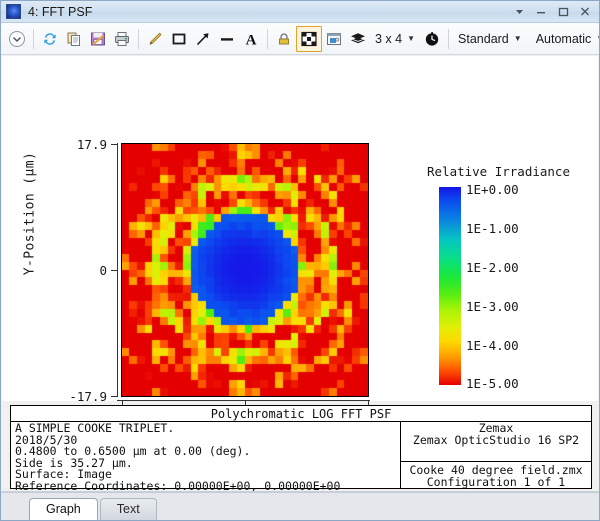 The height and width of the screenshot is (521, 600). Describe the element at coordinates (334, 39) in the screenshot. I see `window-icon` at that location.